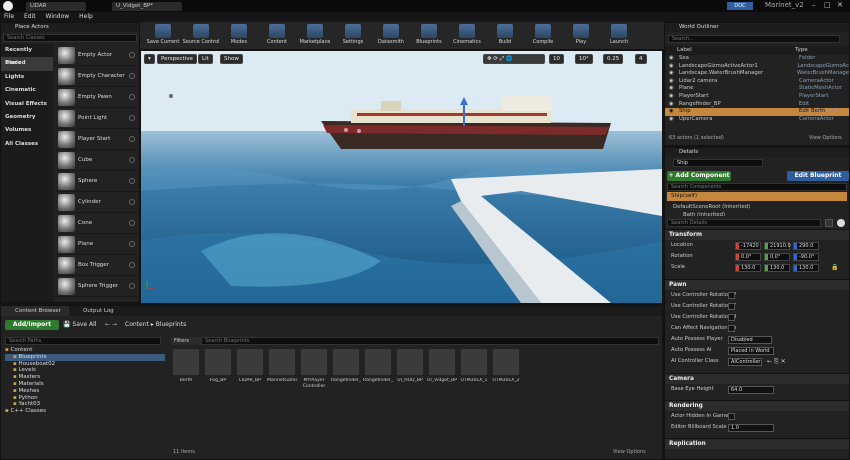 Image resolution: width=850 pixels, height=460 pixels. Describe the element at coordinates (79, 325) in the screenshot. I see `save-all-button: 💾 Save All` at that location.